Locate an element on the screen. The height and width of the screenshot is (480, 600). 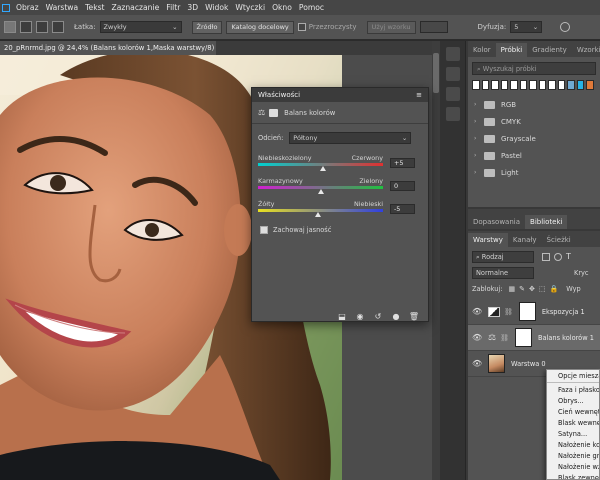
history-icon is located at coordinates (452, 54).